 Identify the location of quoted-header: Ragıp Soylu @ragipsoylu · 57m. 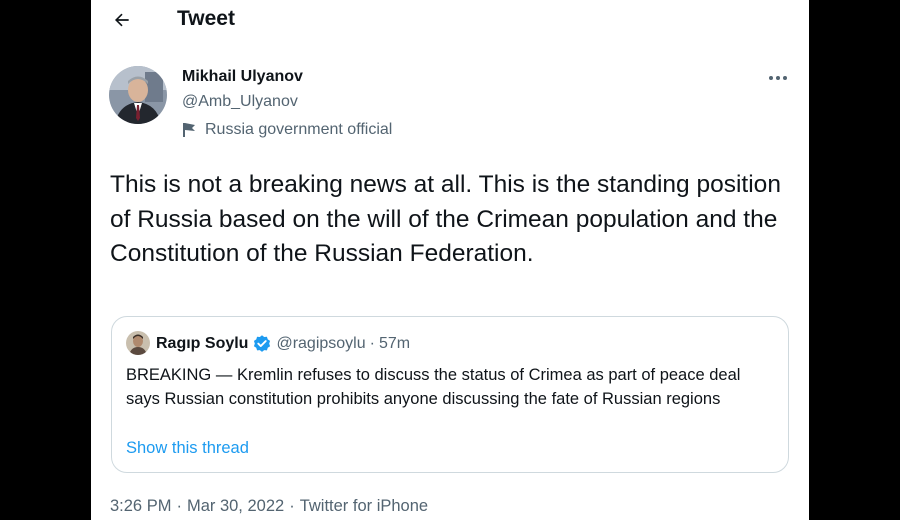
(283, 344).